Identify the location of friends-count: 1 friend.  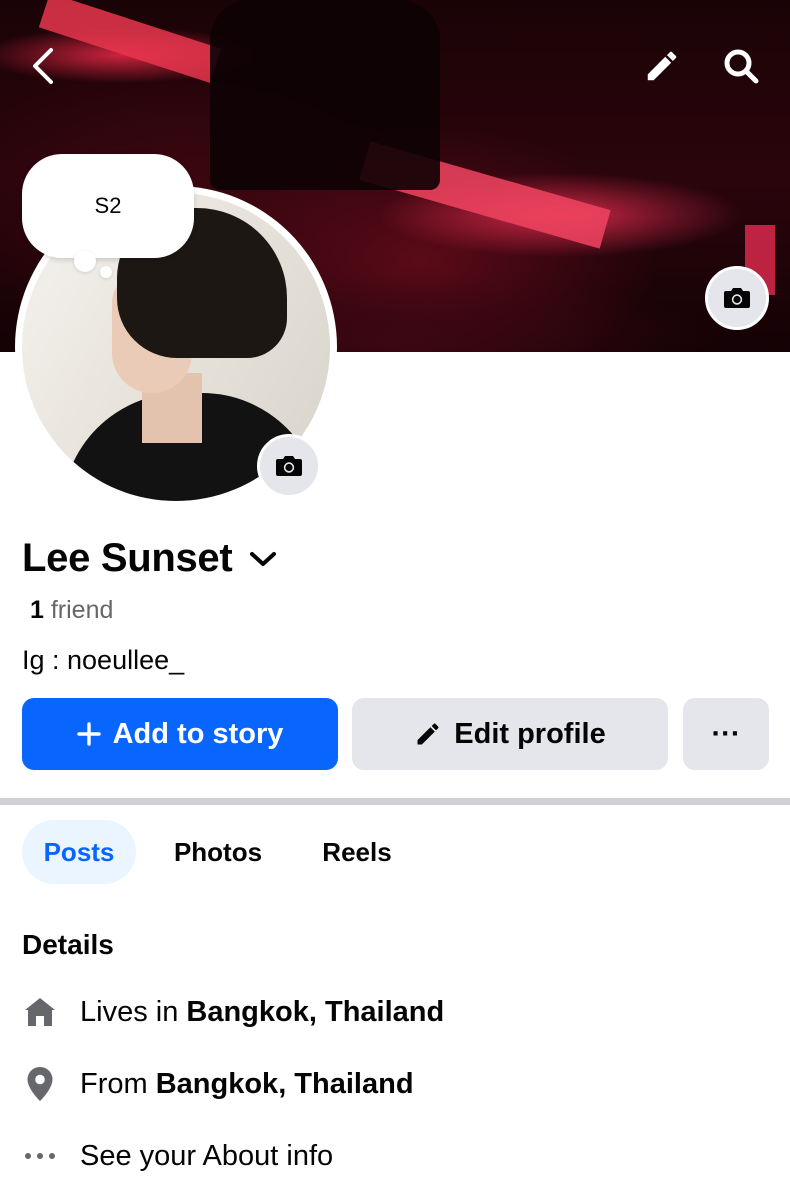
(71, 610).